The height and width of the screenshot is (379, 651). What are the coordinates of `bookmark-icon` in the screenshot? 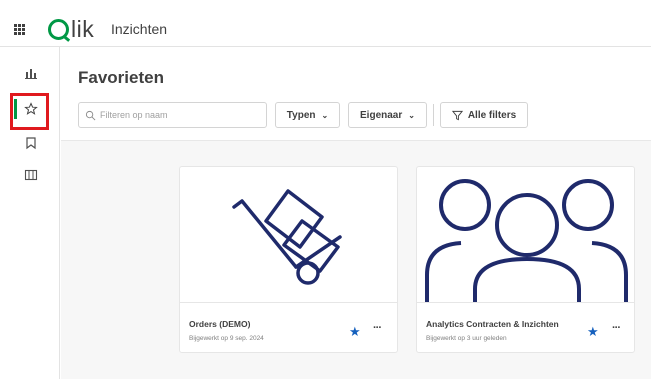 It's located at (31, 143).